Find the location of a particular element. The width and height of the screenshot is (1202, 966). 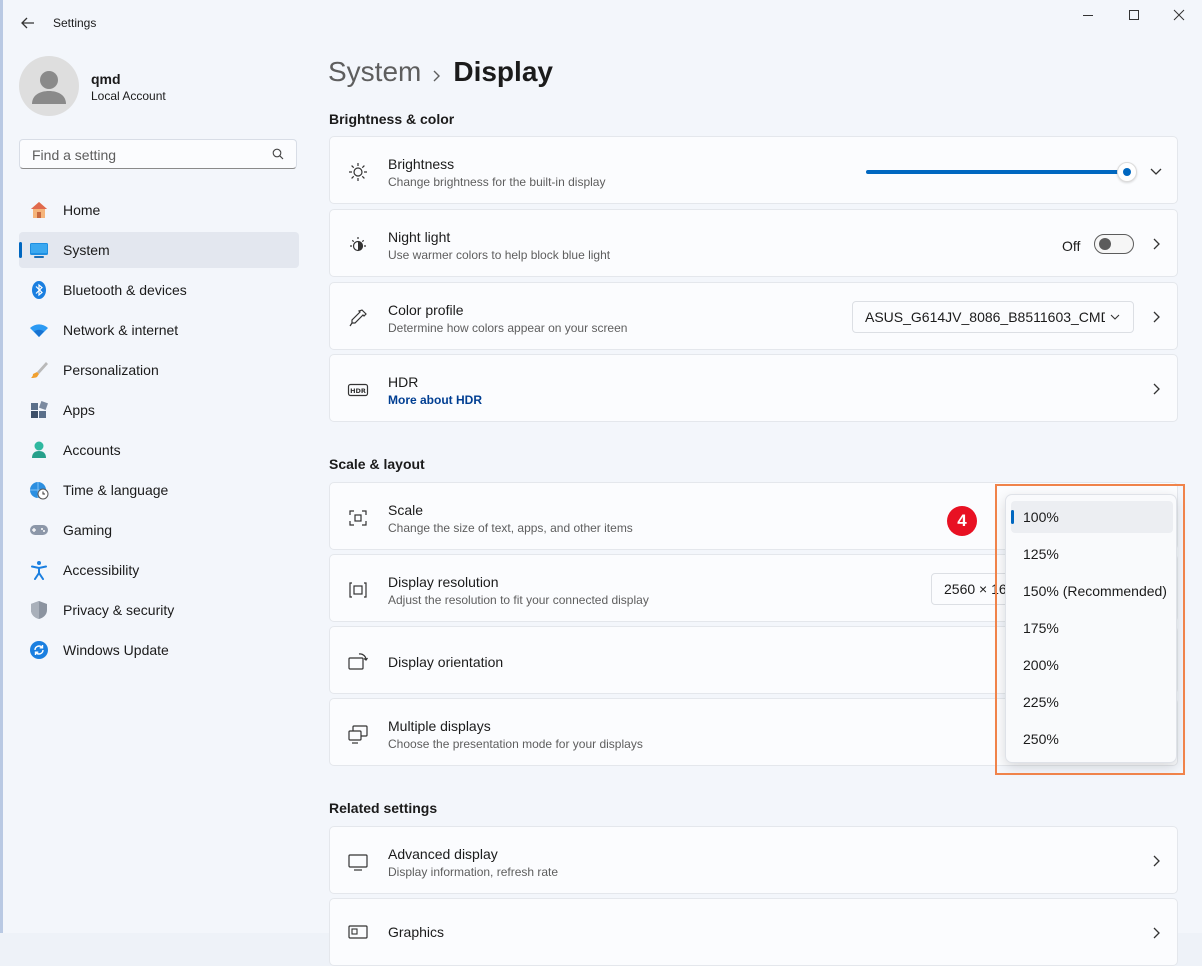

back-button is located at coordinates (28, 23).